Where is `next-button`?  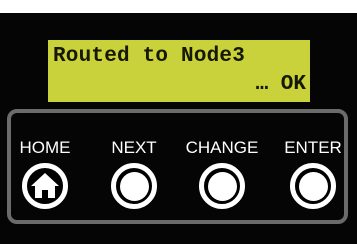 next-button is located at coordinates (134, 186).